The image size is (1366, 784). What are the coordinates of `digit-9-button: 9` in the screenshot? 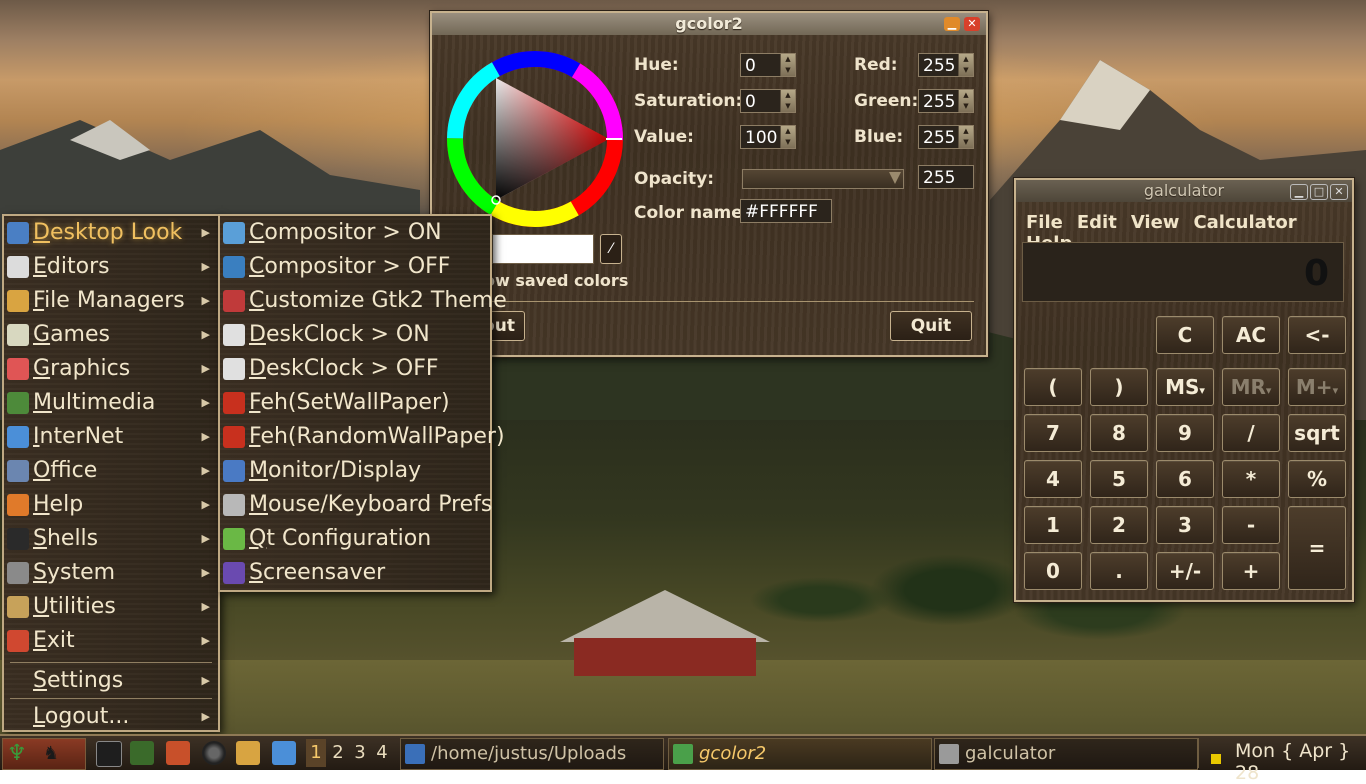 It's located at (1185, 433).